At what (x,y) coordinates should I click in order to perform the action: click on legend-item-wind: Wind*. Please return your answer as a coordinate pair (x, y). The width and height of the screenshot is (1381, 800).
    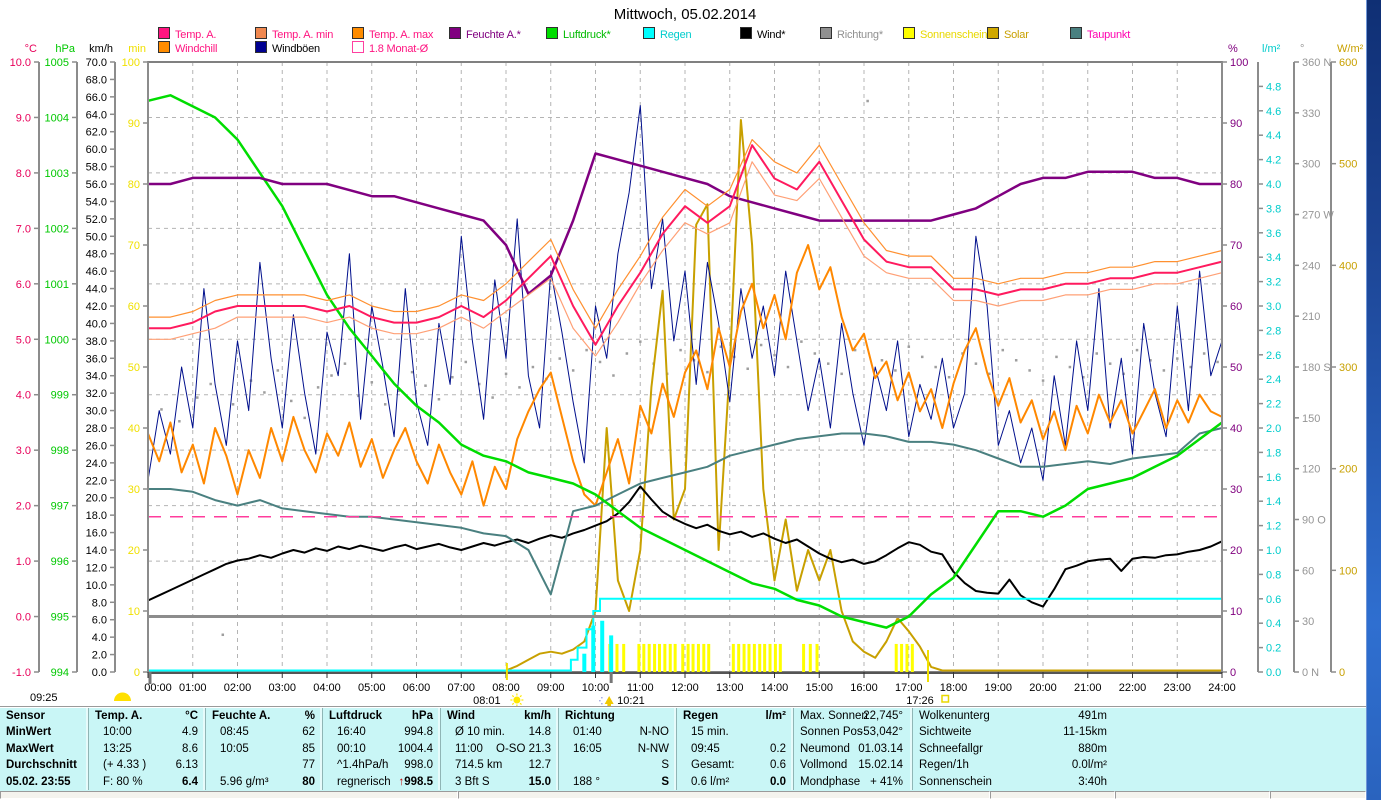
    Looking at the image, I should click on (763, 34).